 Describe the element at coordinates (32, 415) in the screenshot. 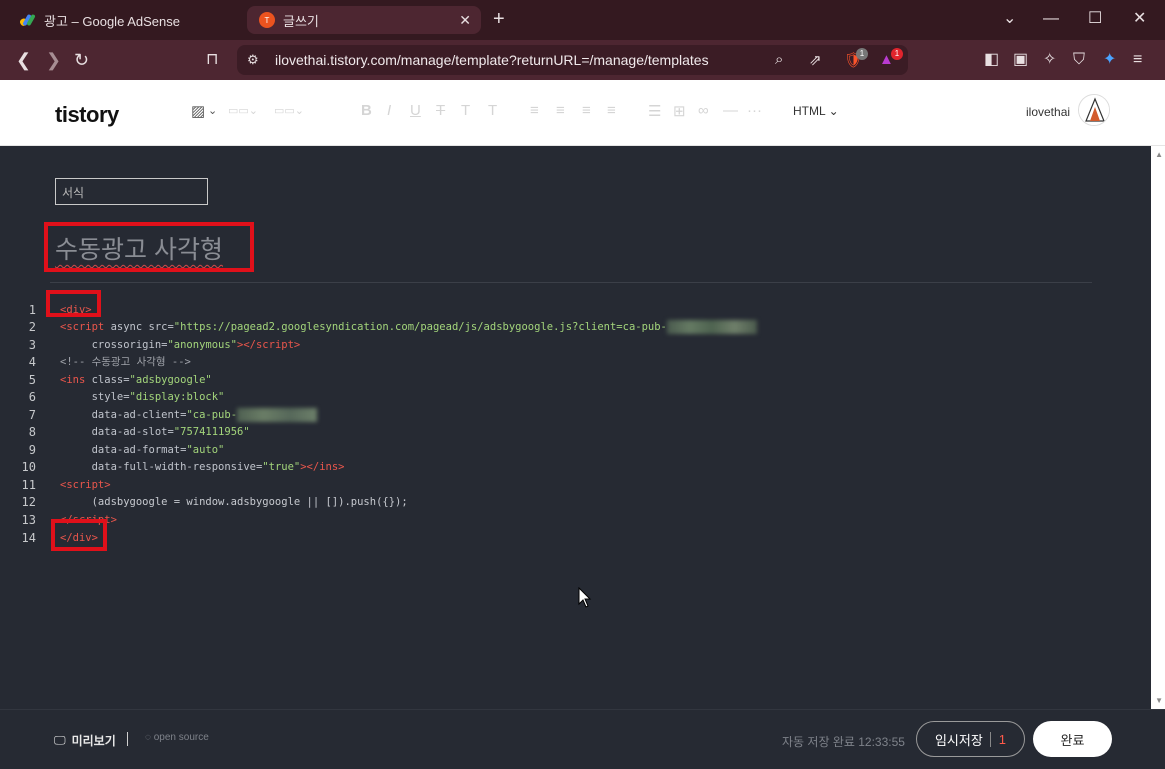

I see `line-number: 7` at that location.